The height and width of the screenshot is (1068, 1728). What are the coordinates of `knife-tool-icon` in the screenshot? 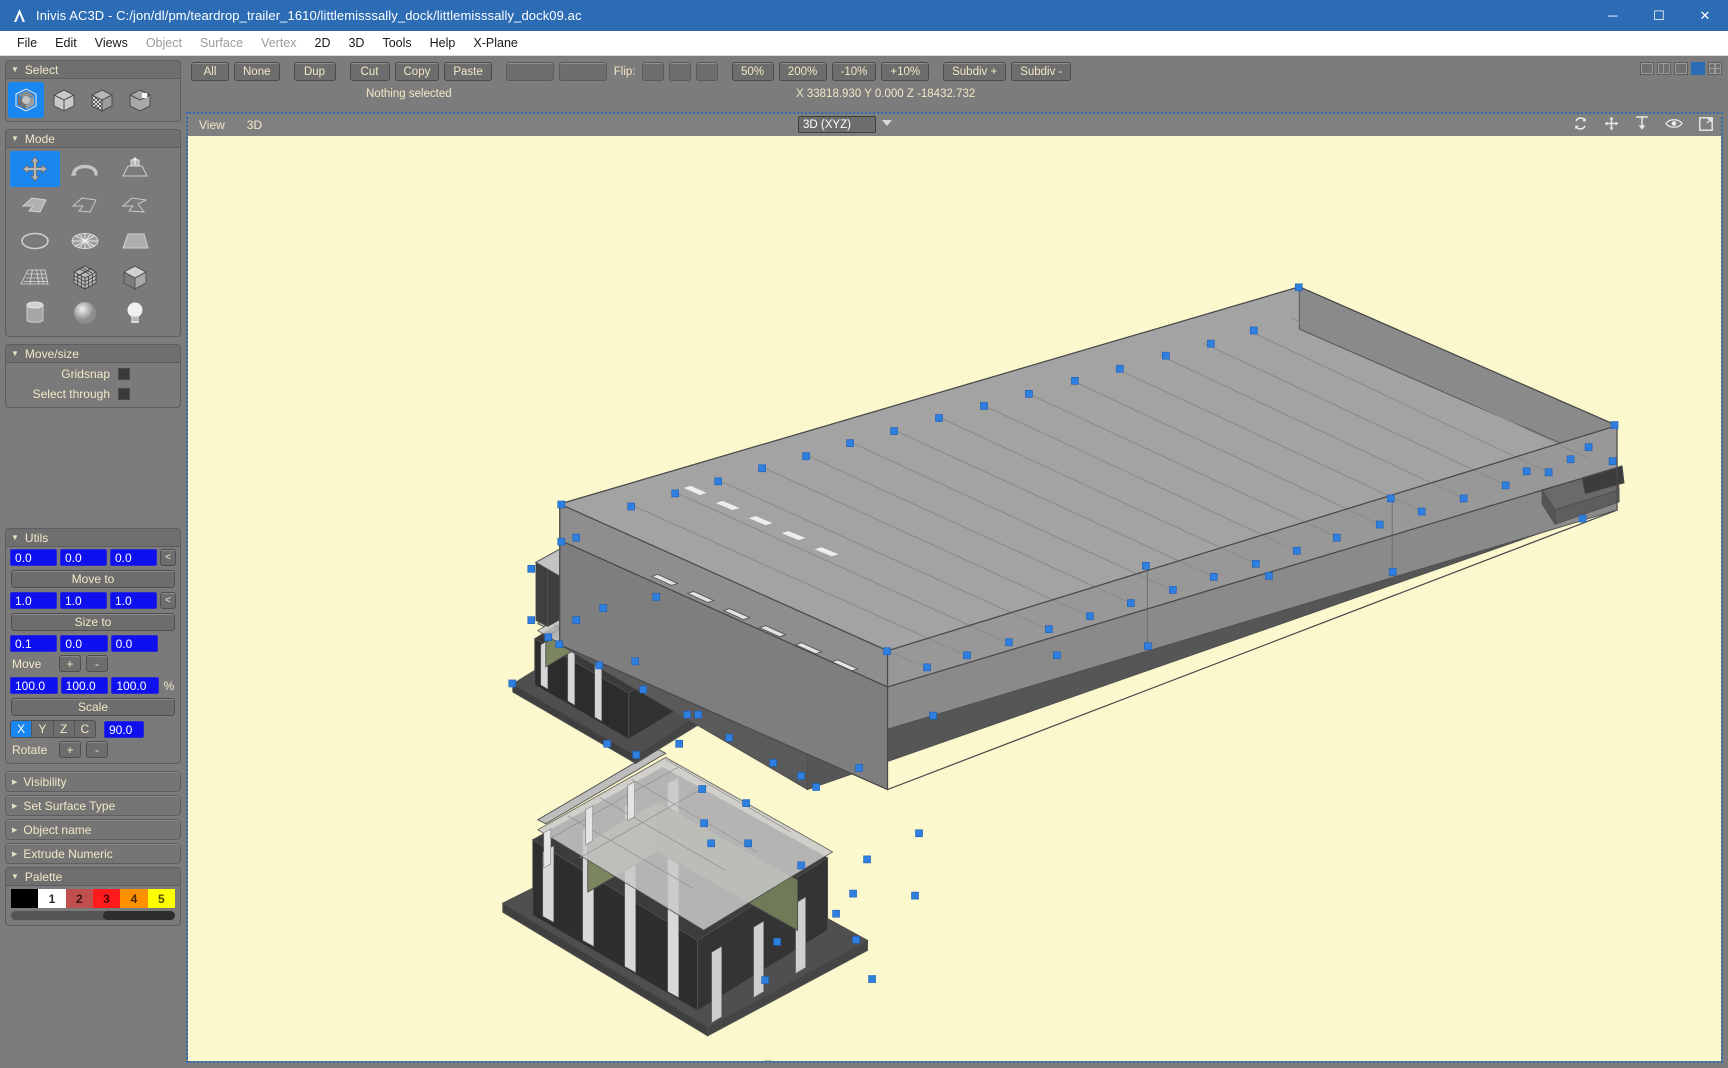 It's located at (85, 205).